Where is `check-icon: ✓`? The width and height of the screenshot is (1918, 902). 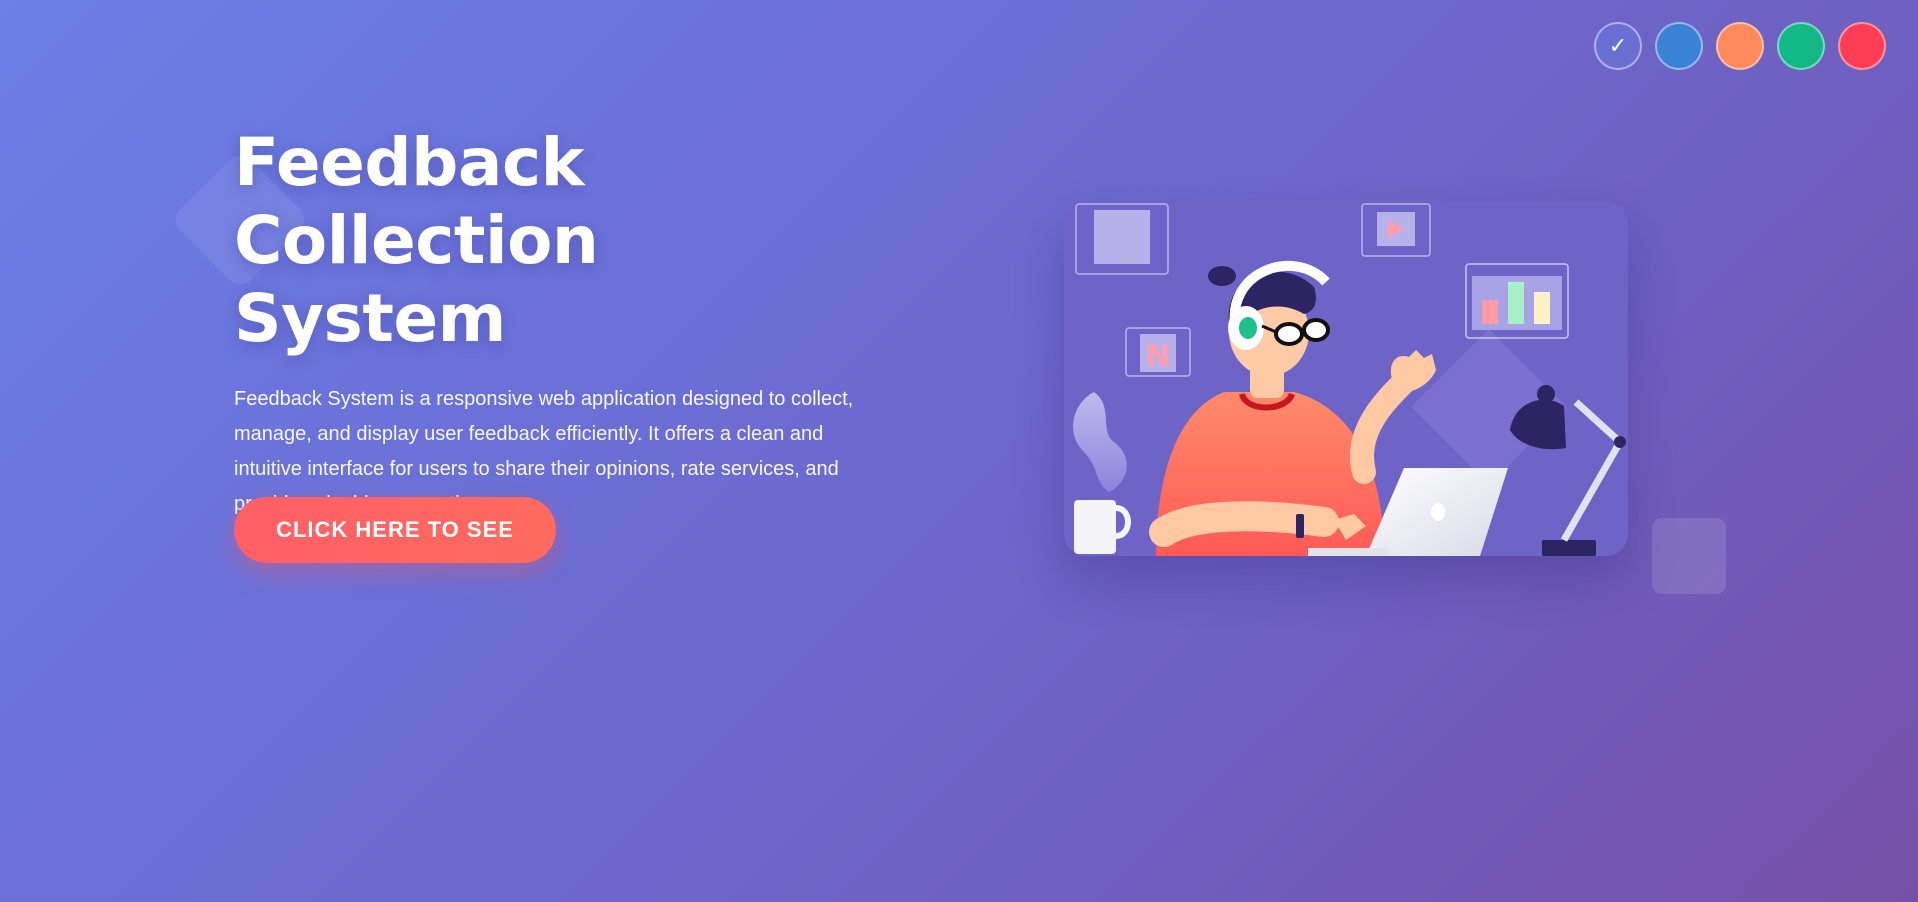 check-icon: ✓ is located at coordinates (1618, 46).